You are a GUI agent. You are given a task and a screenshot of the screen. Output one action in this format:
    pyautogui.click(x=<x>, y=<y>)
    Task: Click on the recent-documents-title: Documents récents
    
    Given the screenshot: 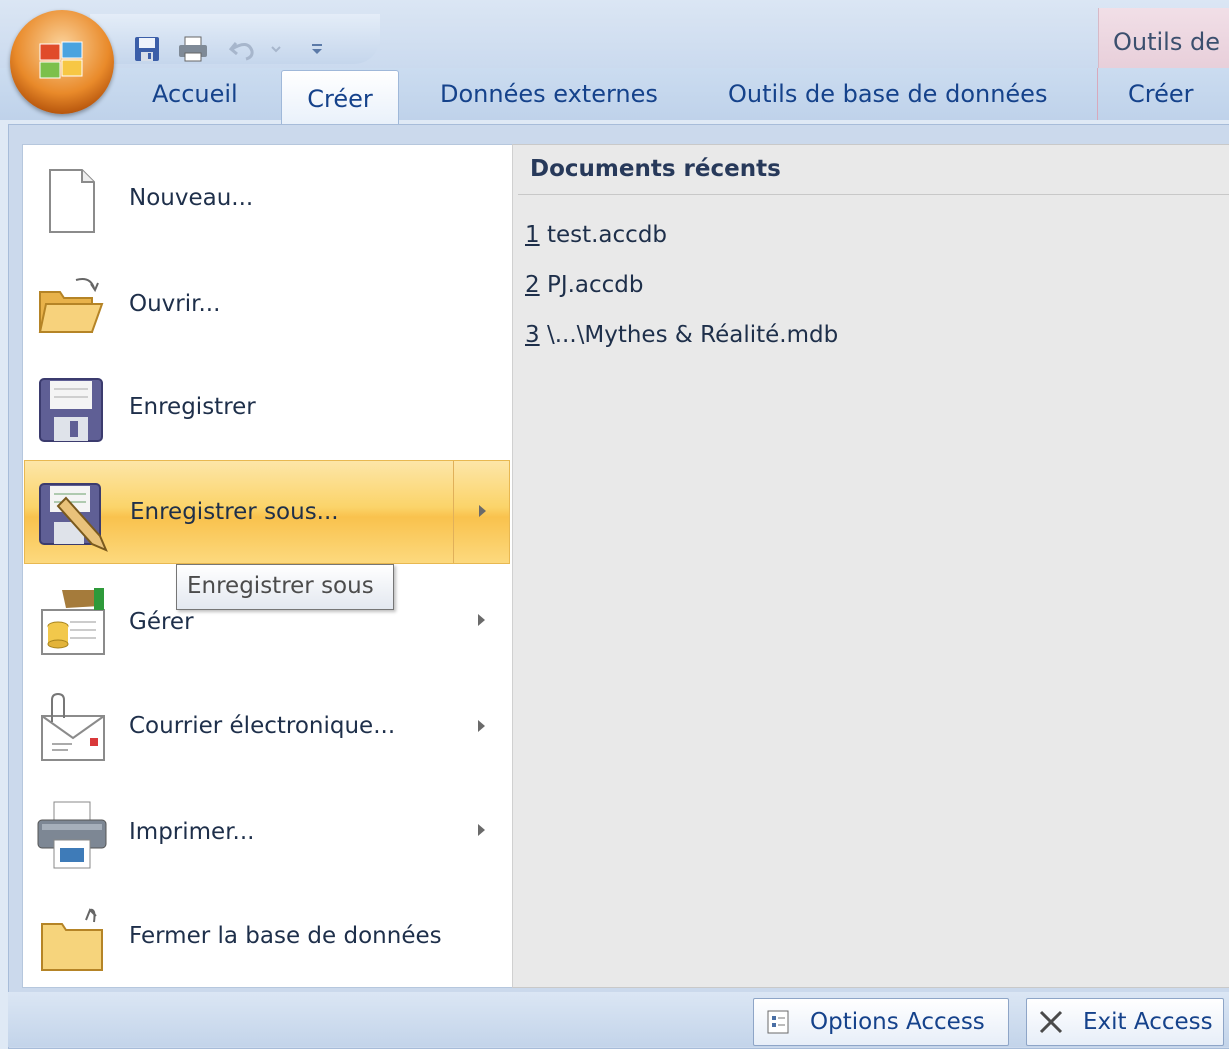 What is the action you would take?
    pyautogui.click(x=655, y=169)
    